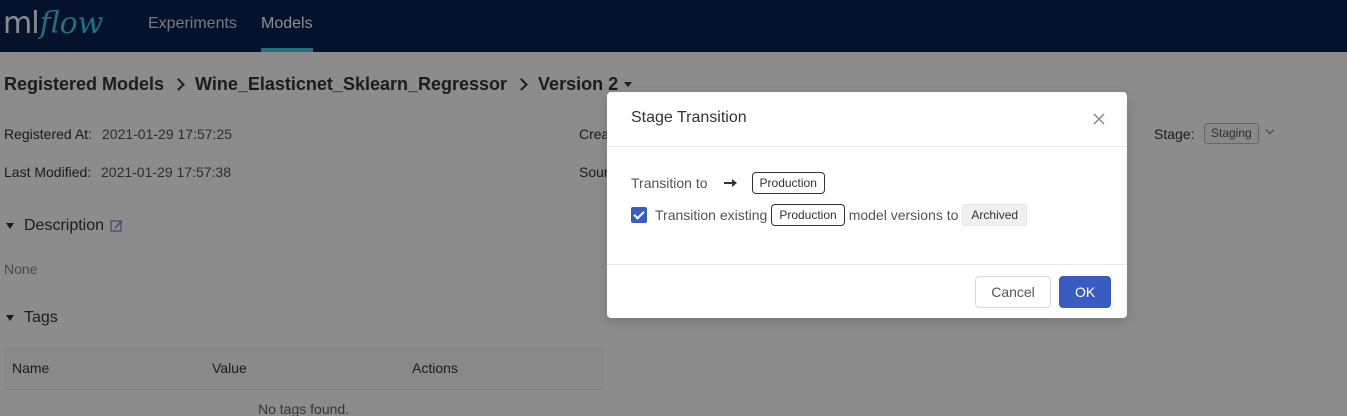  What do you see at coordinates (1099, 119) in the screenshot?
I see `close-icon` at bounding box center [1099, 119].